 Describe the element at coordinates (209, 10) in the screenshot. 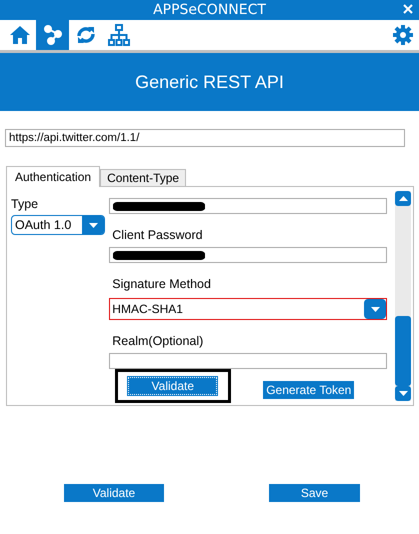

I see `window-title: APPSeCONNECT` at that location.